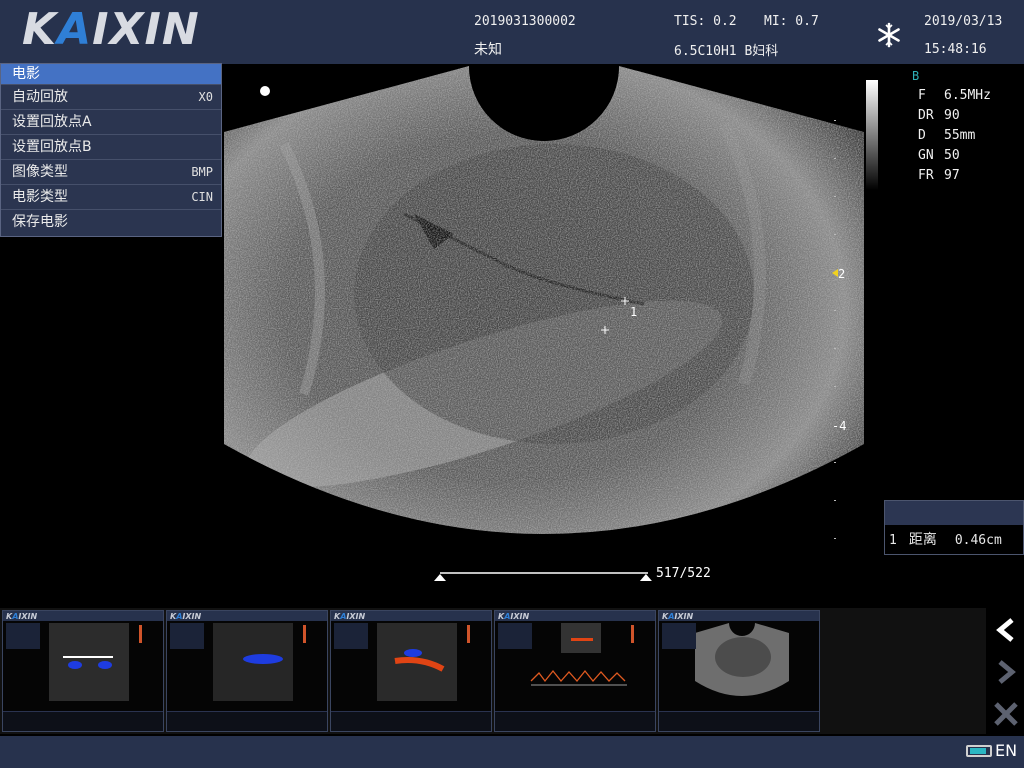 The image size is (1024, 768). I want to click on close-icon, so click(1006, 714).